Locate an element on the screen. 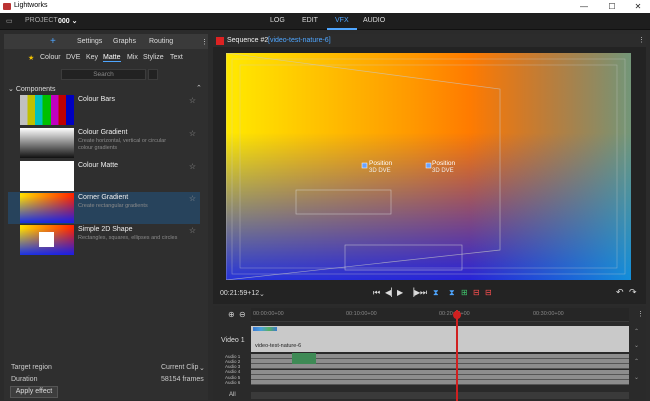 The width and height of the screenshot is (650, 401). category-tabs: ★ Colour DVE Key Matte Mix Stylize Text is located at coordinates (106, 58).